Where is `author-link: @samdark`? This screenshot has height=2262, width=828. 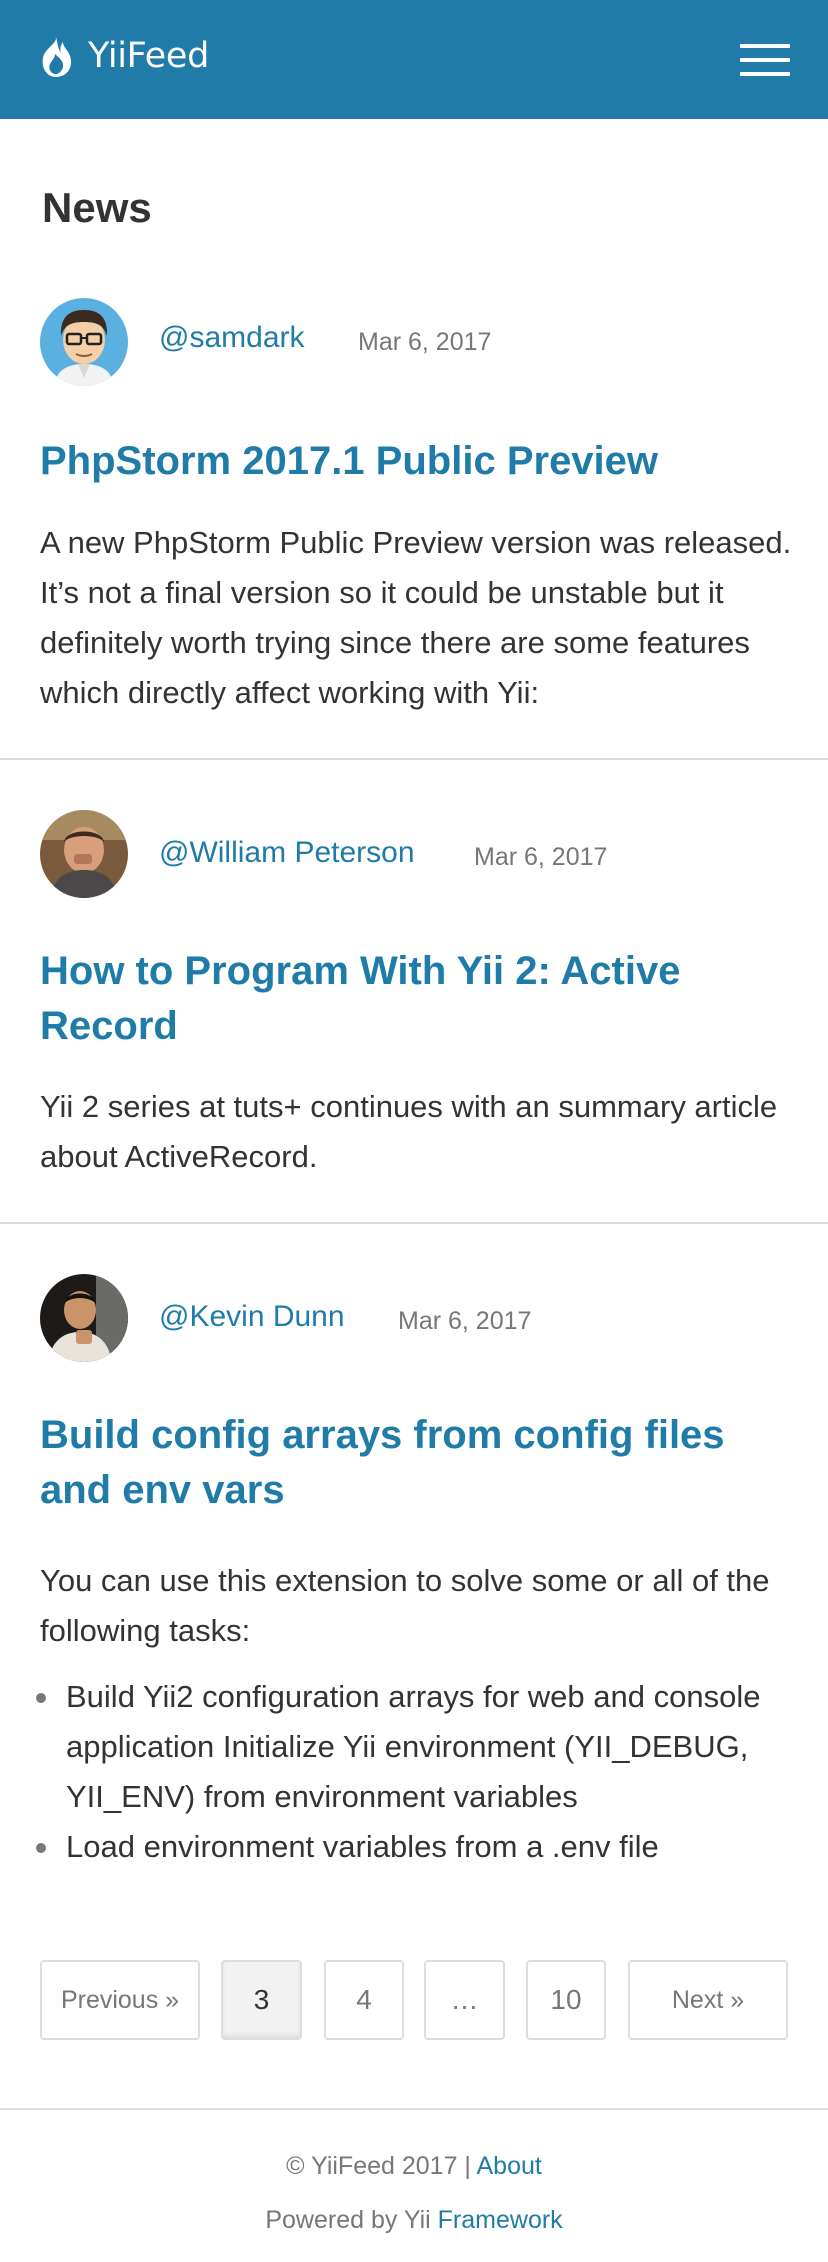 author-link: @samdark is located at coordinates (232, 338).